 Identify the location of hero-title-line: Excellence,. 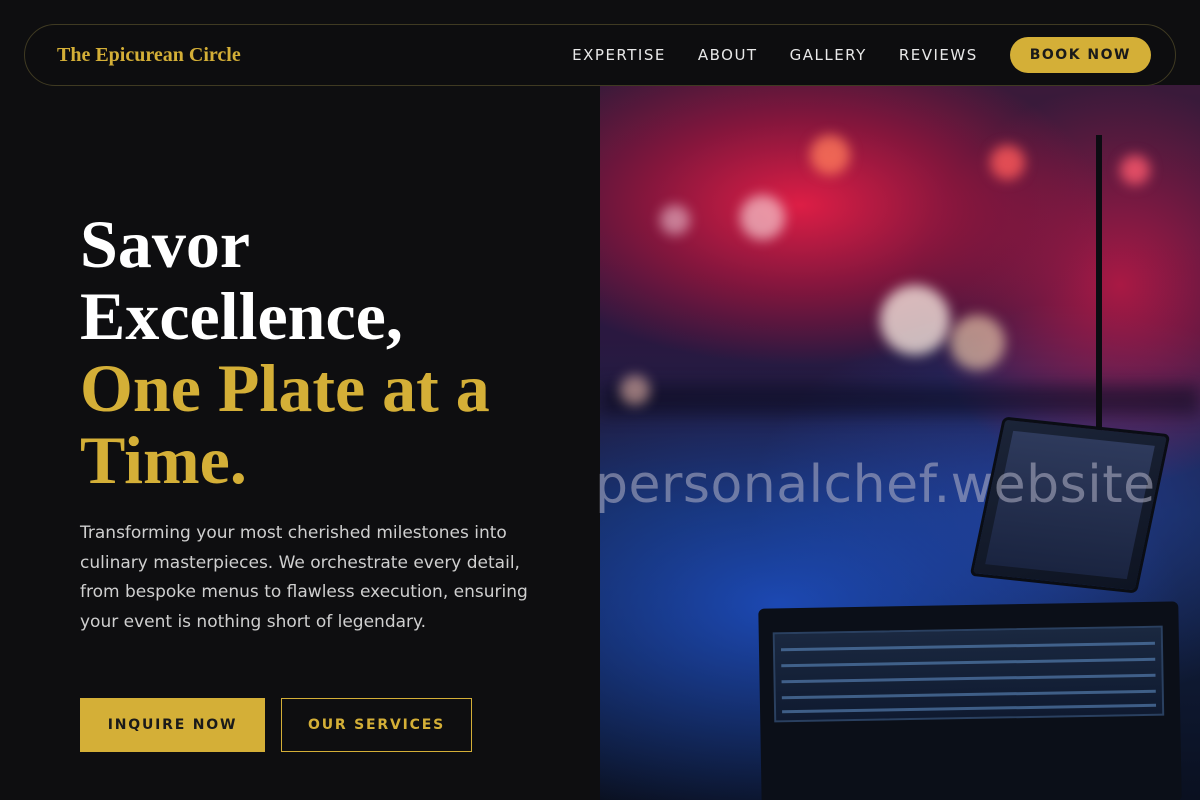
(241, 316).